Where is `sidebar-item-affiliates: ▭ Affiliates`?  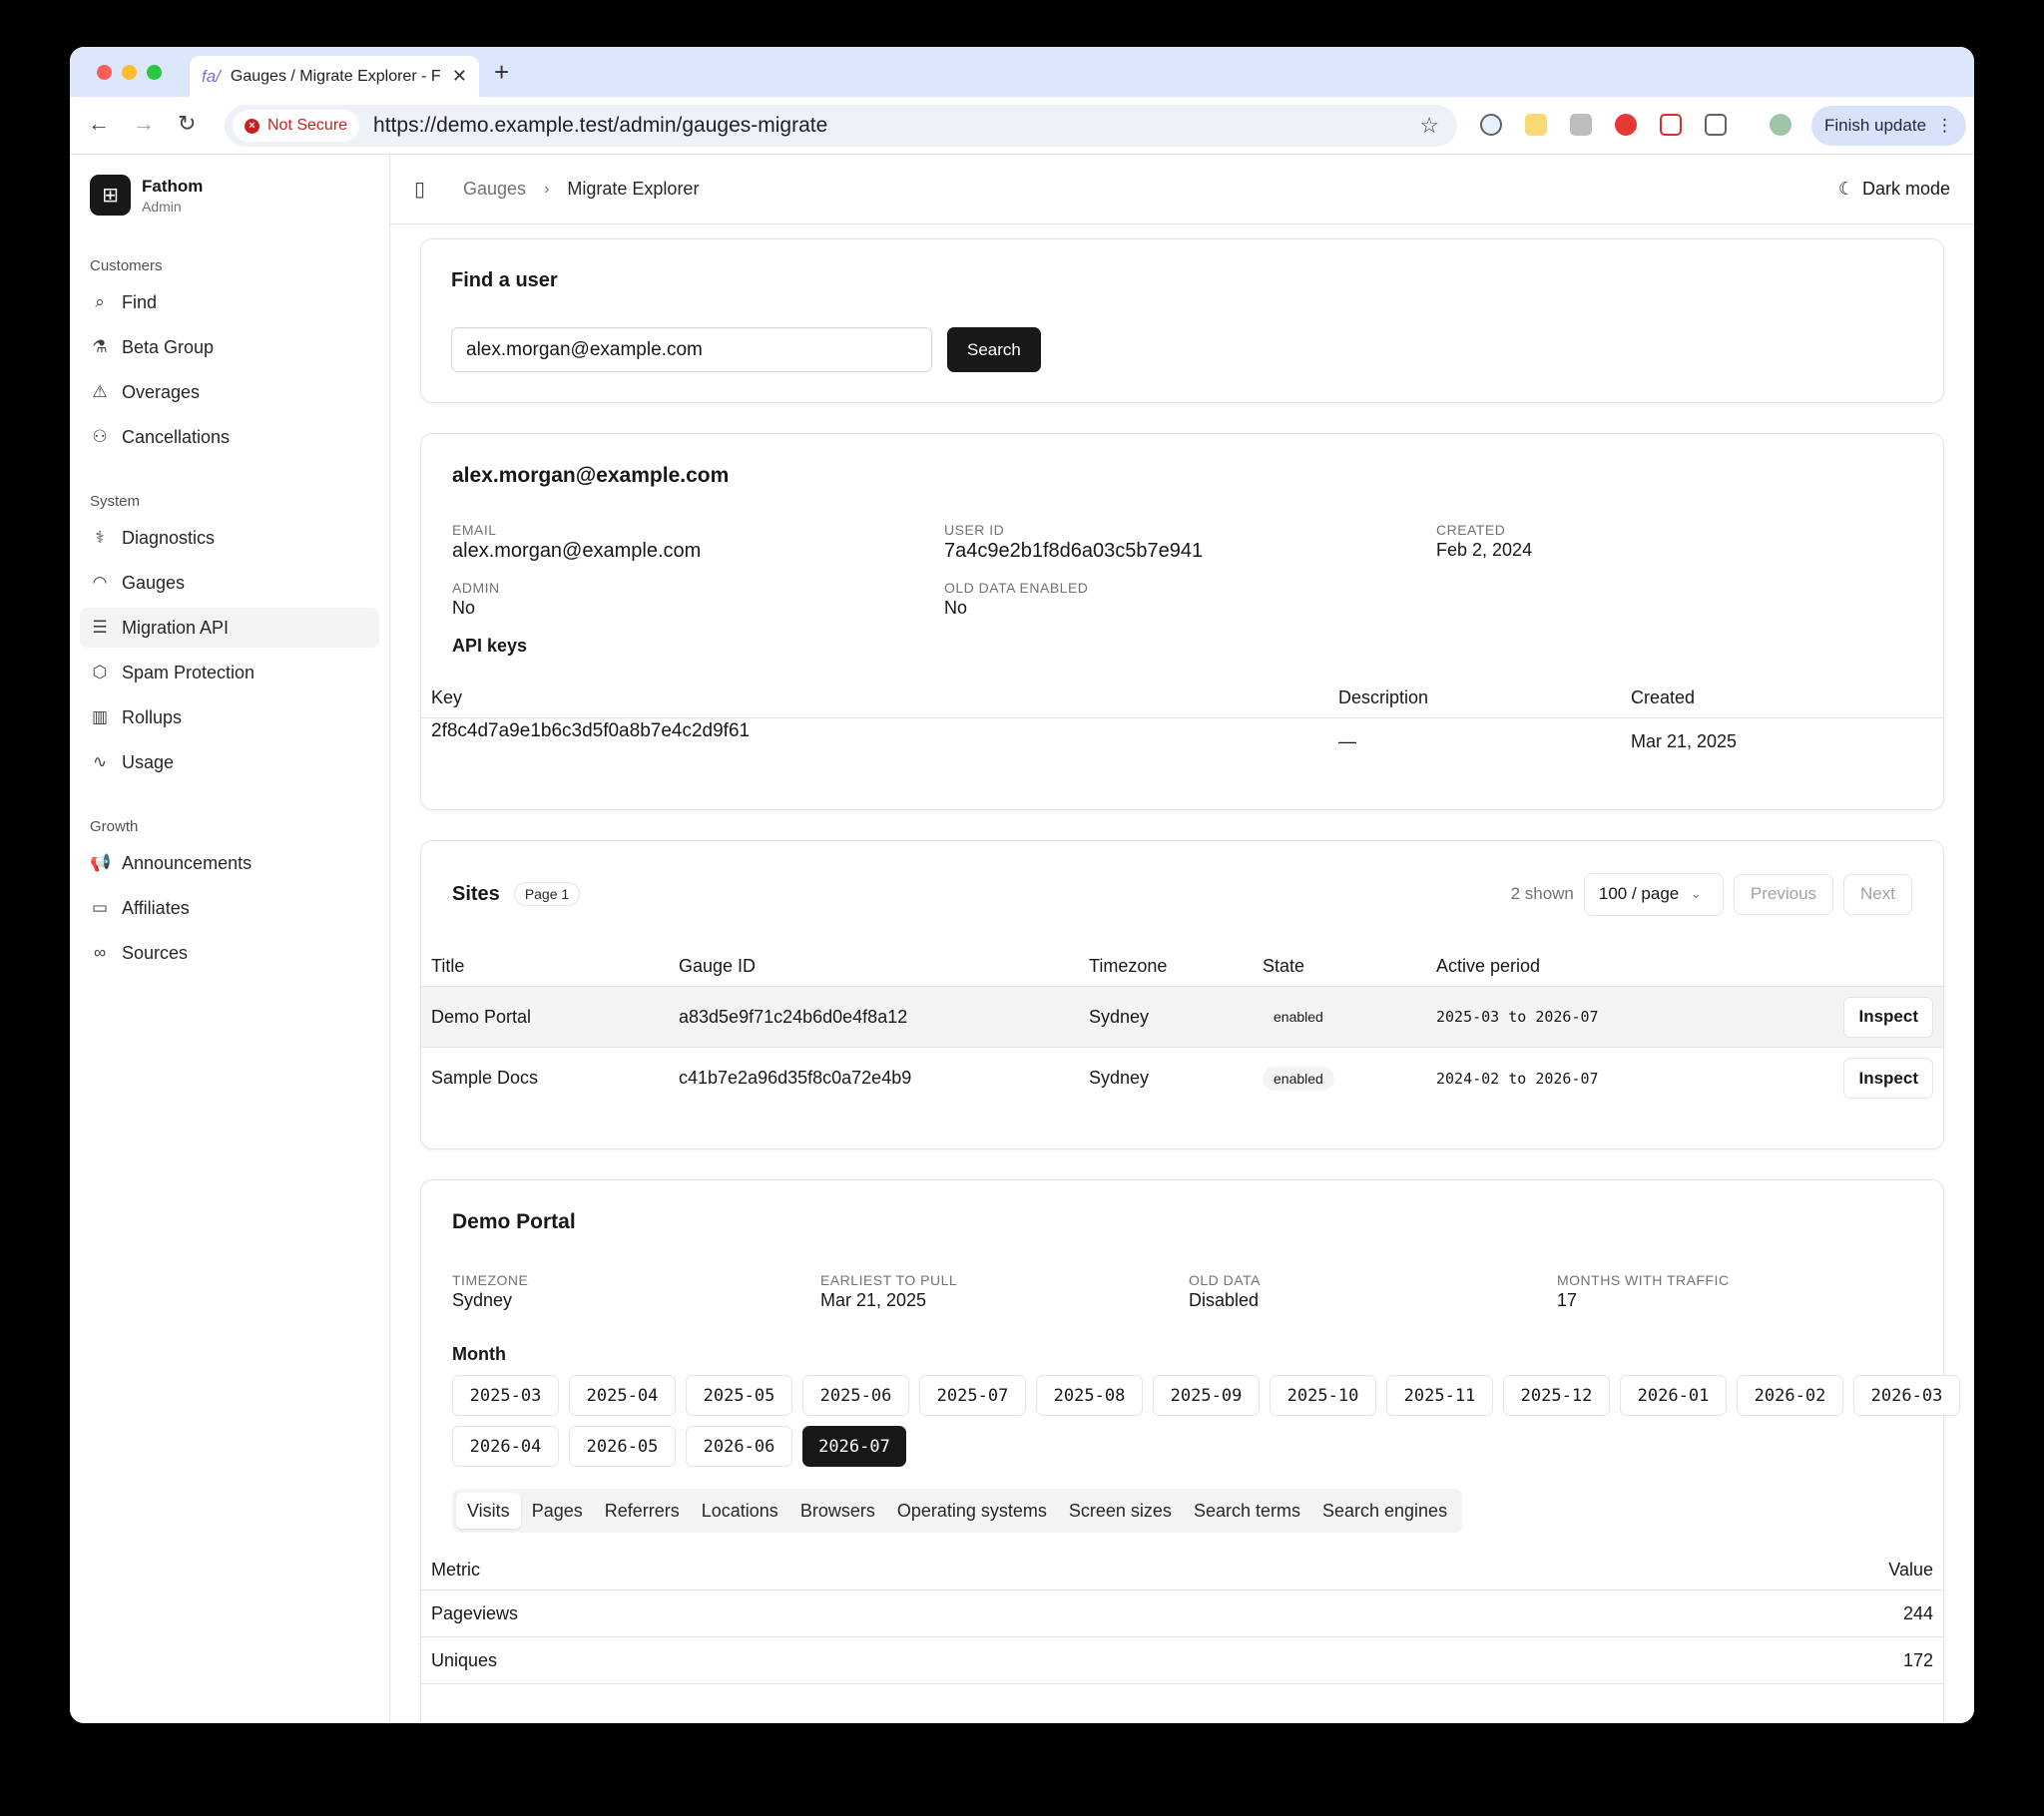
sidebar-item-affiliates: ▭ Affiliates is located at coordinates (229, 908).